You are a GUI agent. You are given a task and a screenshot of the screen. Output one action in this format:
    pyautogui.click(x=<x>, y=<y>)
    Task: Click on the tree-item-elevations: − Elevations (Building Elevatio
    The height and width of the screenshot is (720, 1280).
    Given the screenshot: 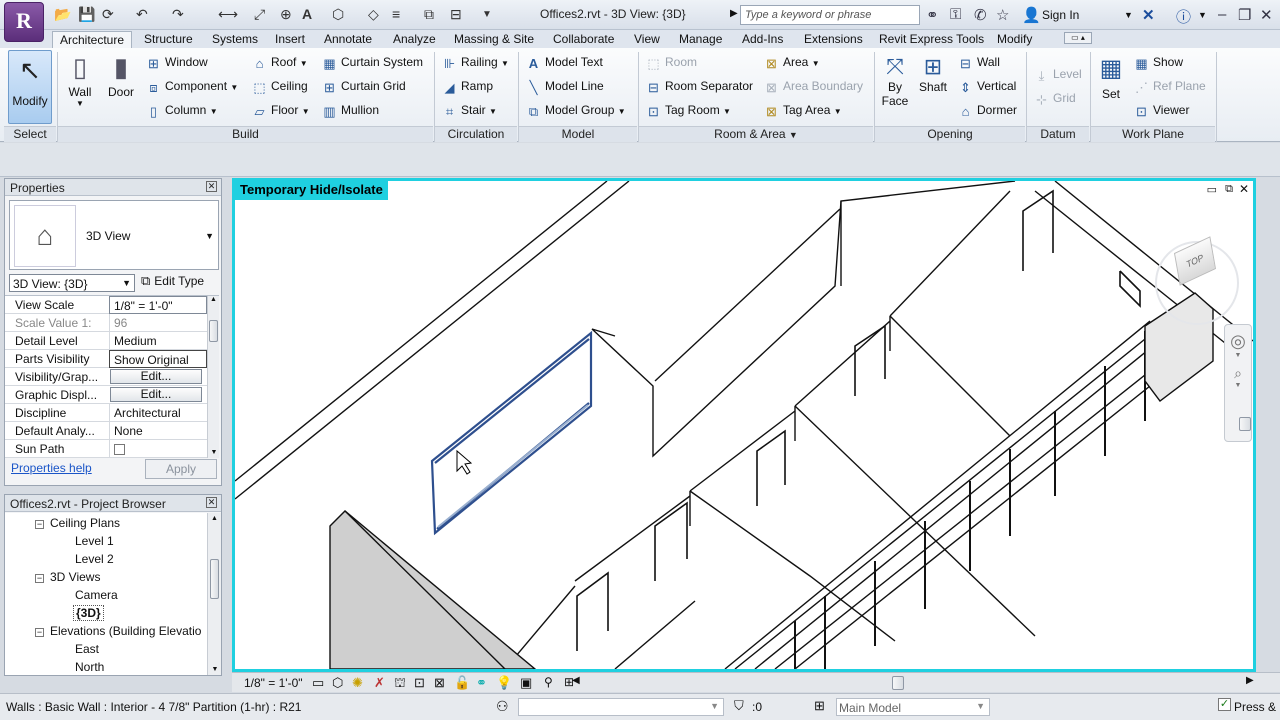 What is the action you would take?
    pyautogui.click(x=118, y=631)
    